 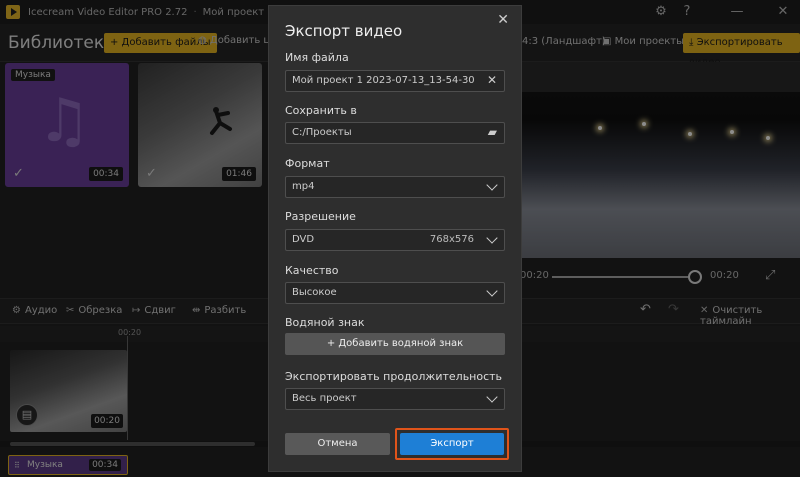 I want to click on export-duration-value: Весь проект, so click(x=324, y=398).